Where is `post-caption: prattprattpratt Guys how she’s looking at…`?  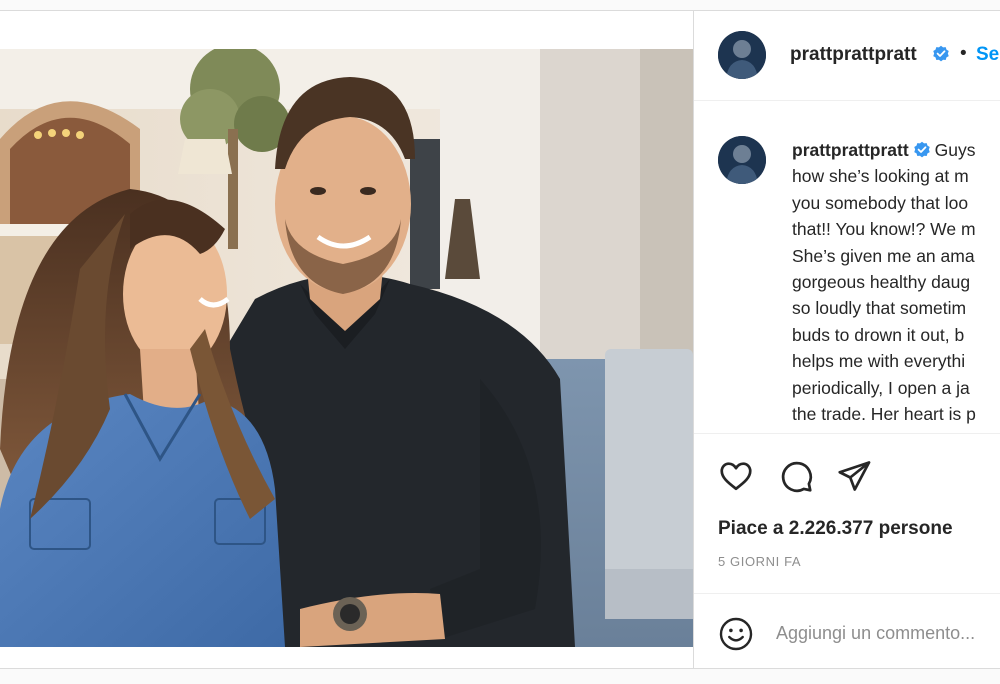 post-caption: prattprattpratt Guys how she’s looking at… is located at coordinates (896, 282).